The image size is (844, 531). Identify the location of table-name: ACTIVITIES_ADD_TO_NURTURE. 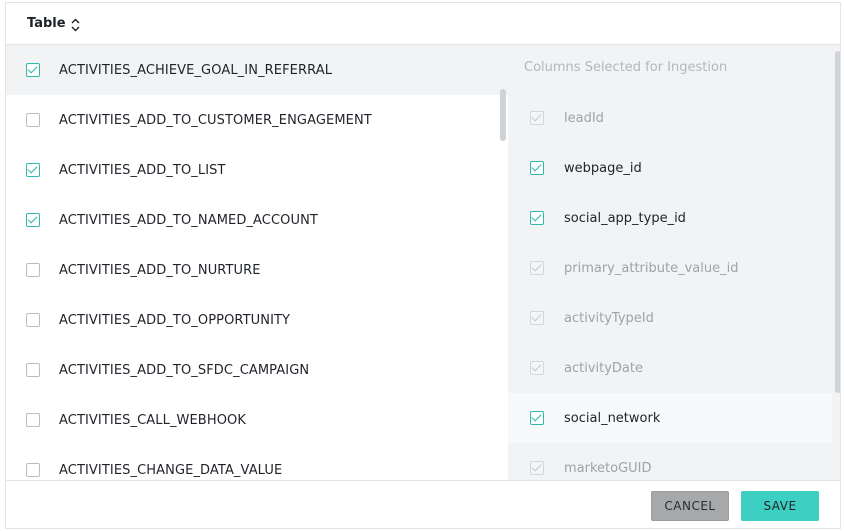
(160, 270).